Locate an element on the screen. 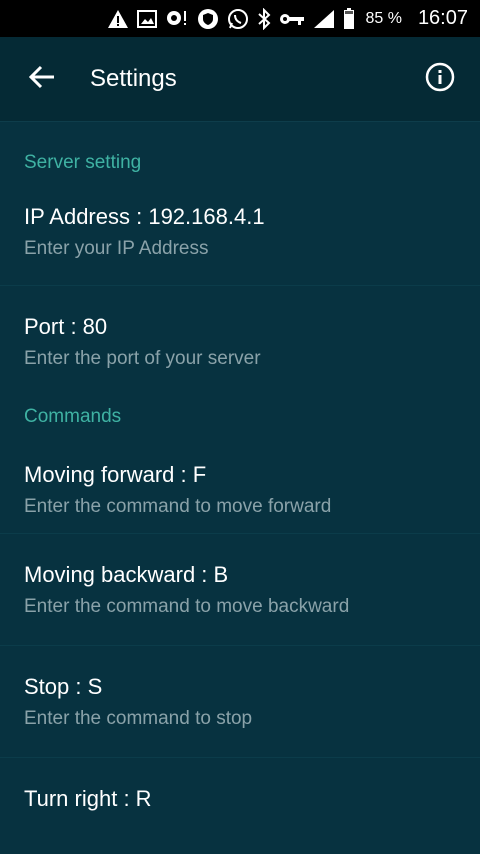 This screenshot has height=854, width=480. battery-icon is located at coordinates (349, 18).